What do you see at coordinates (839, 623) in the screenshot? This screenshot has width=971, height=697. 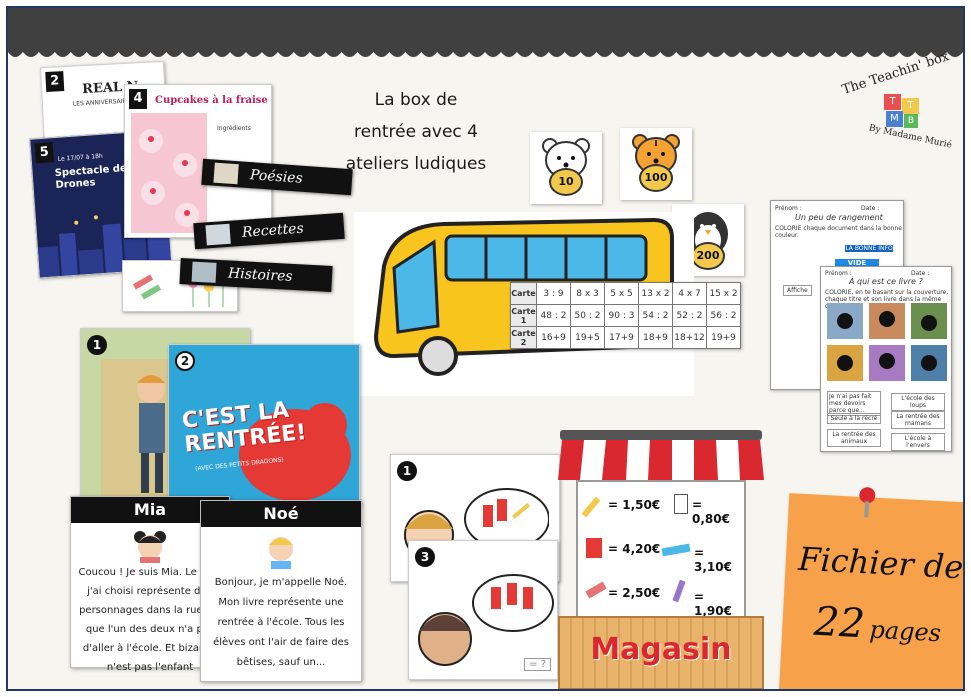 I see `page-count: 22` at bounding box center [839, 623].